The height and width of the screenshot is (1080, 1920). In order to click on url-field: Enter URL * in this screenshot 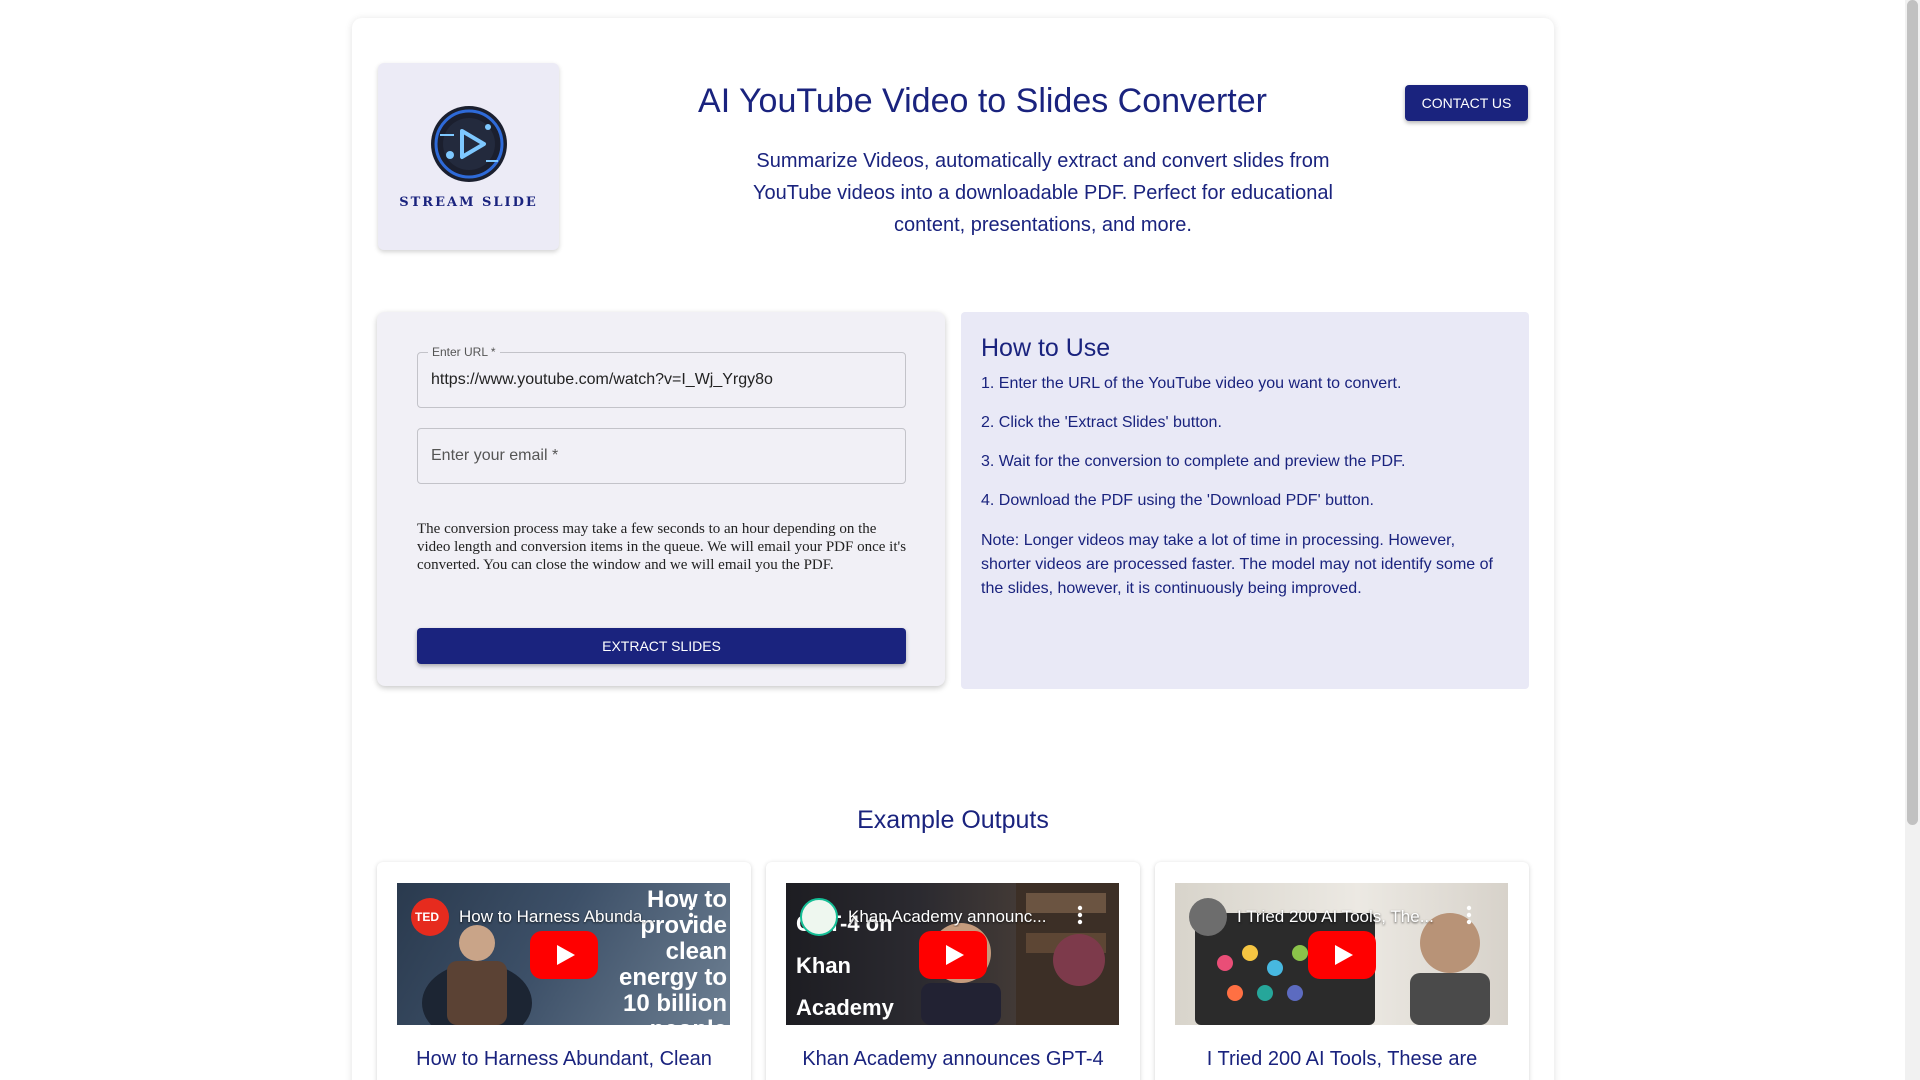, I will do `click(661, 376)`.